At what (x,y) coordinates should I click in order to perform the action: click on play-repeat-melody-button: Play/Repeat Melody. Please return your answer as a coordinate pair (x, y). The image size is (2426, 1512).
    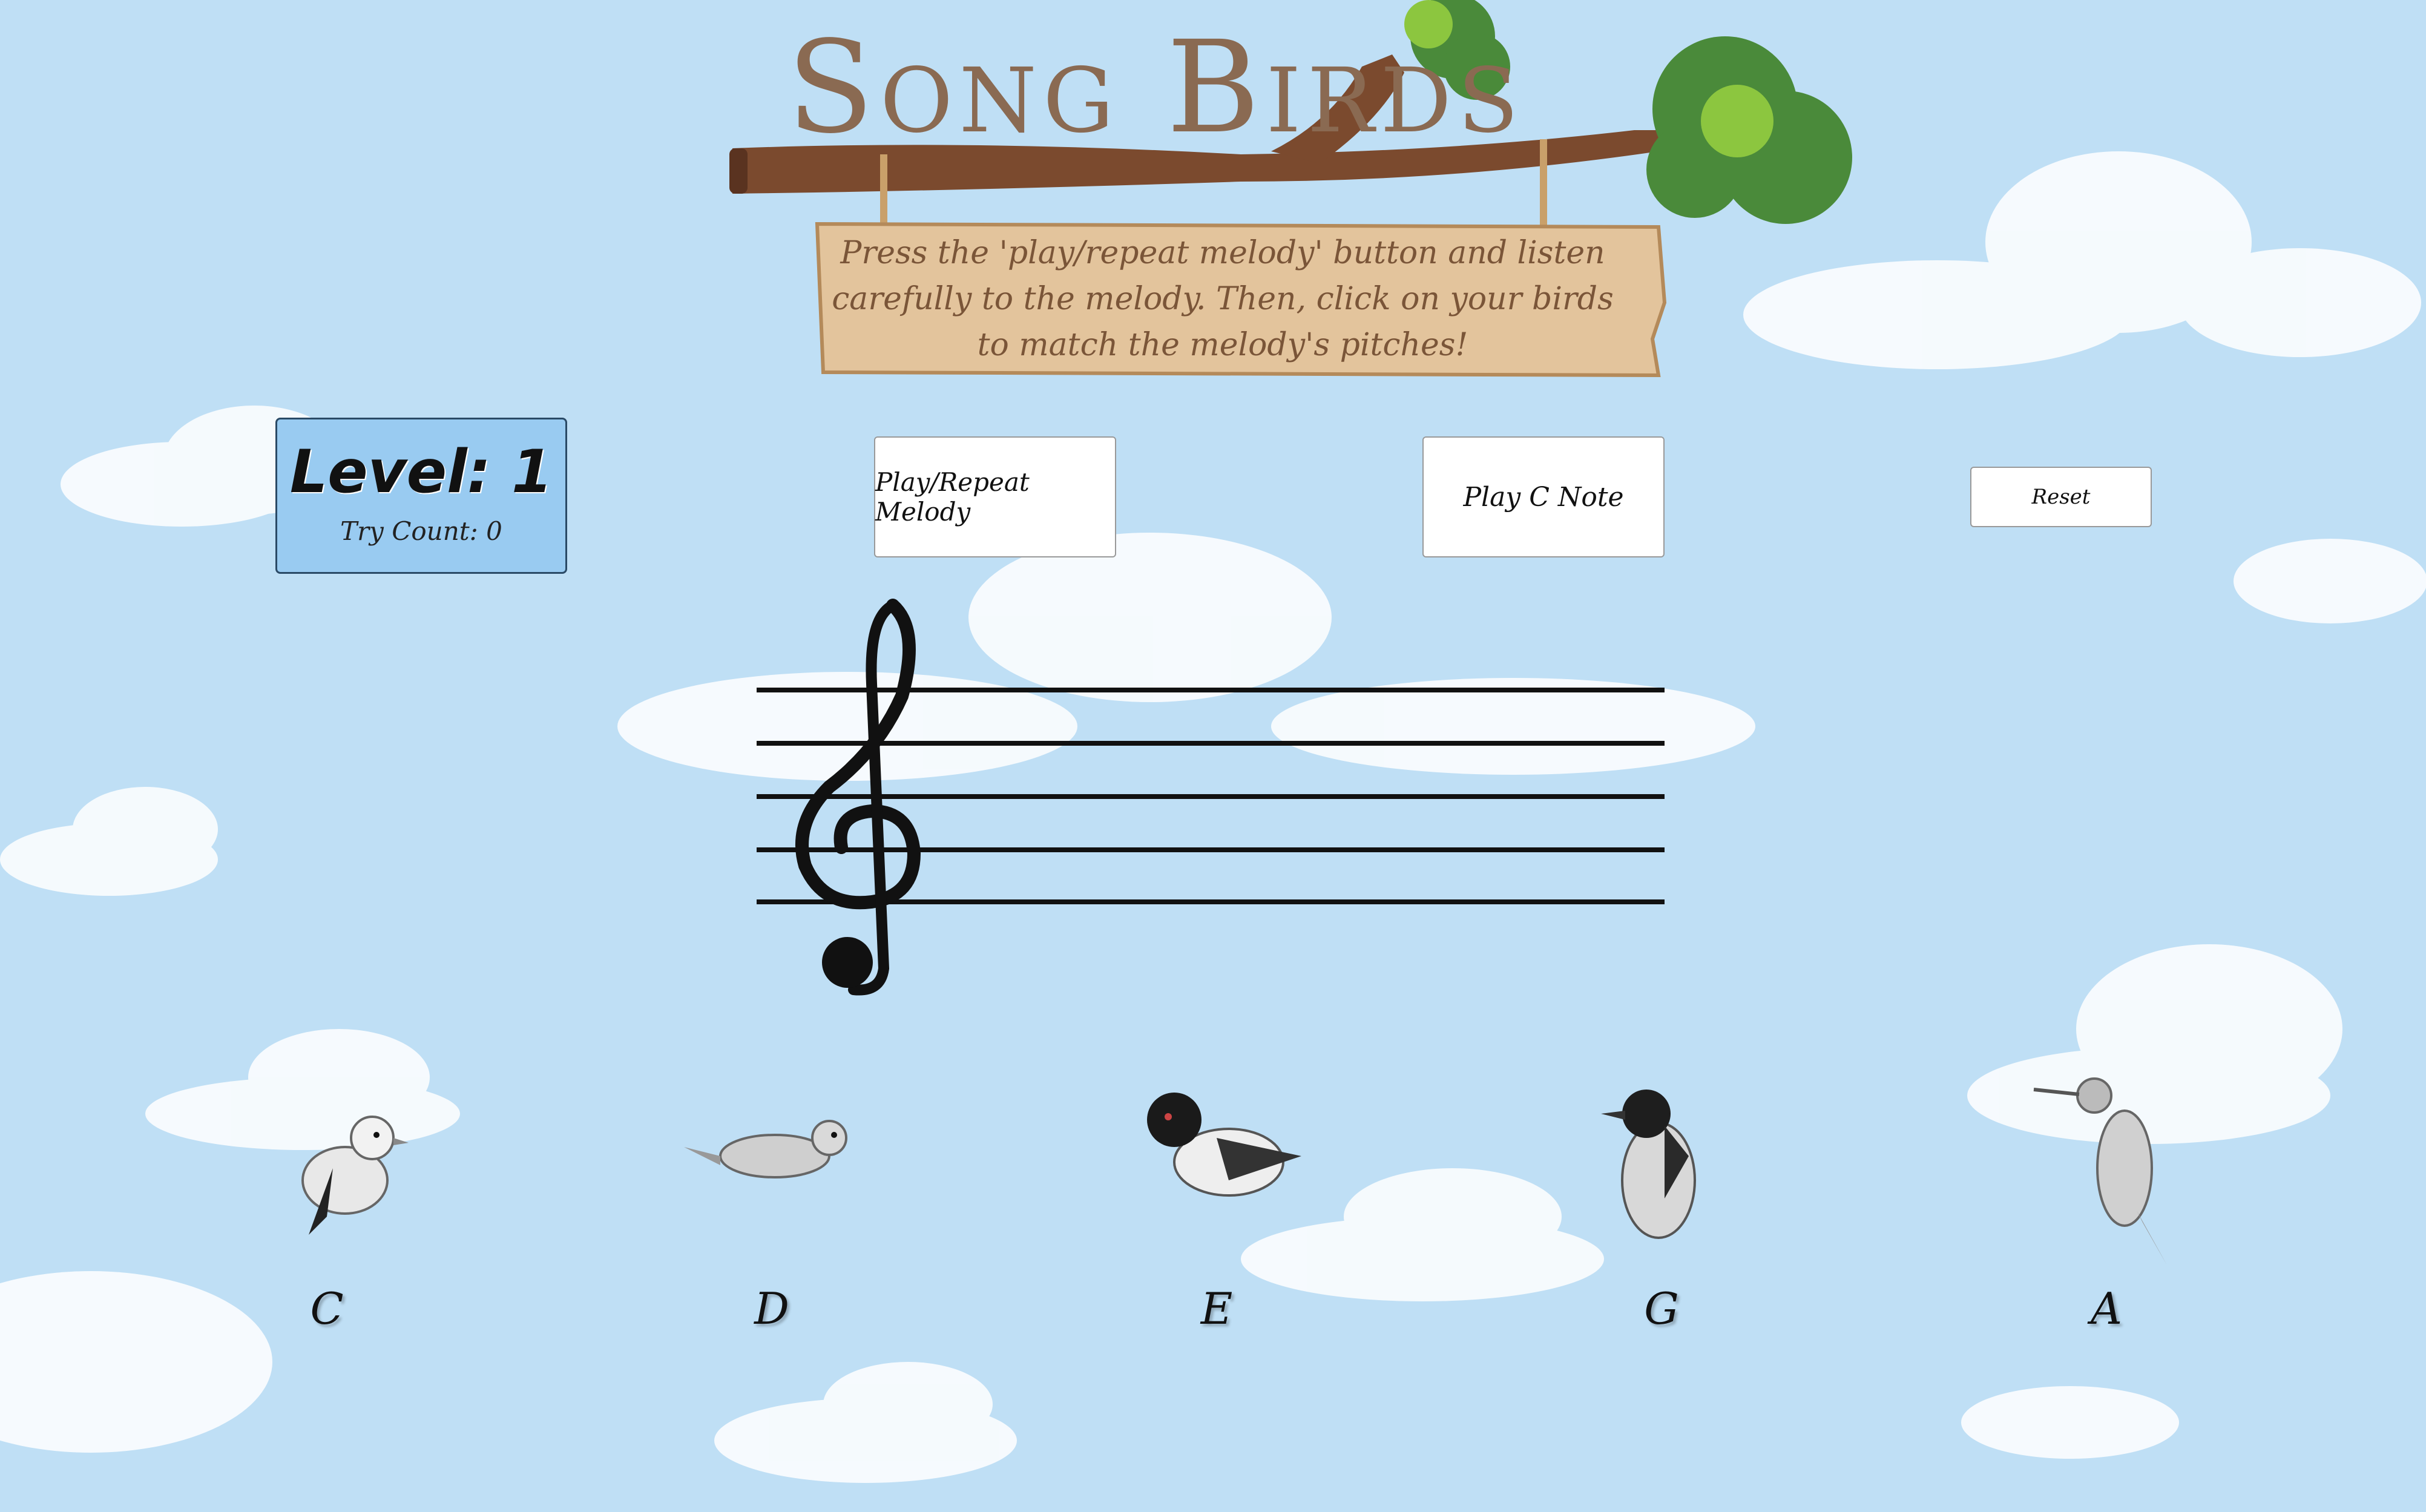
    Looking at the image, I should click on (995, 496).